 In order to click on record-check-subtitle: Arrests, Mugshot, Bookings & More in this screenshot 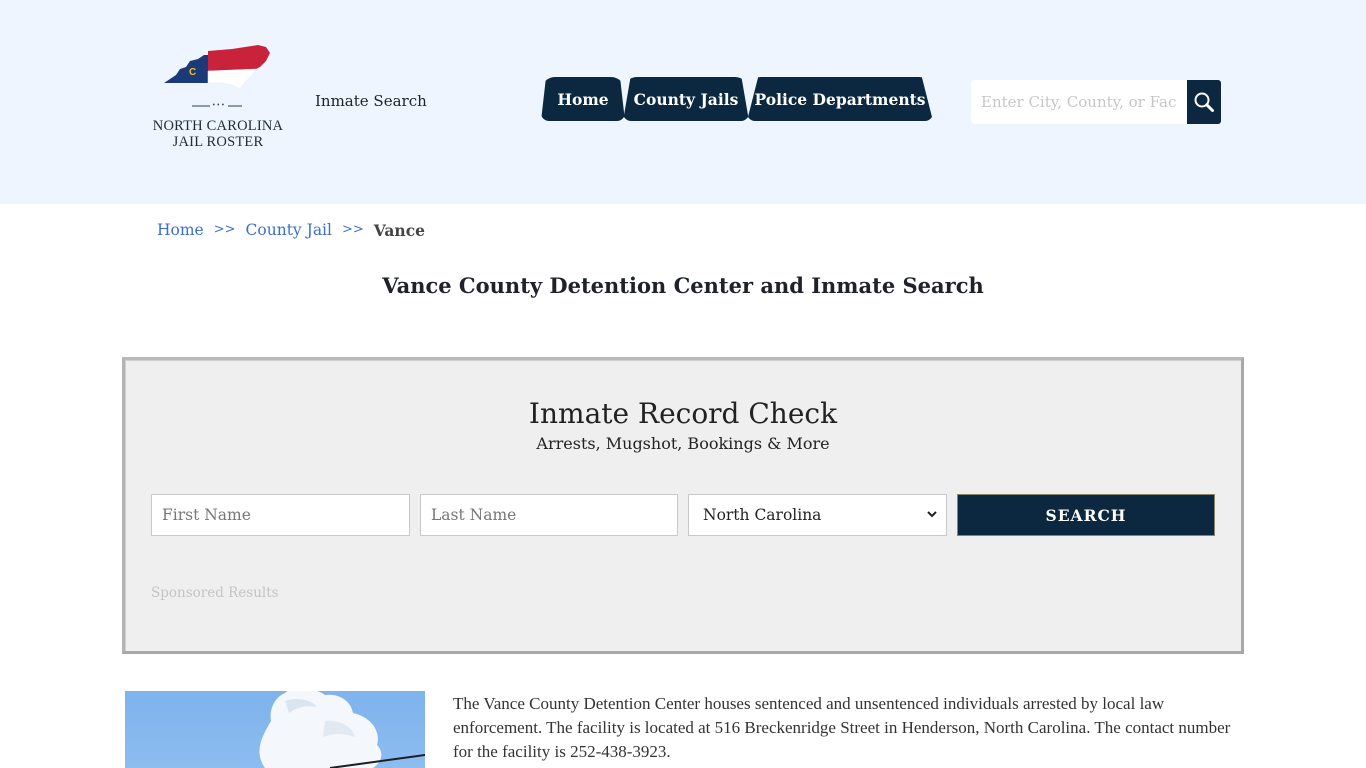, I will do `click(683, 443)`.